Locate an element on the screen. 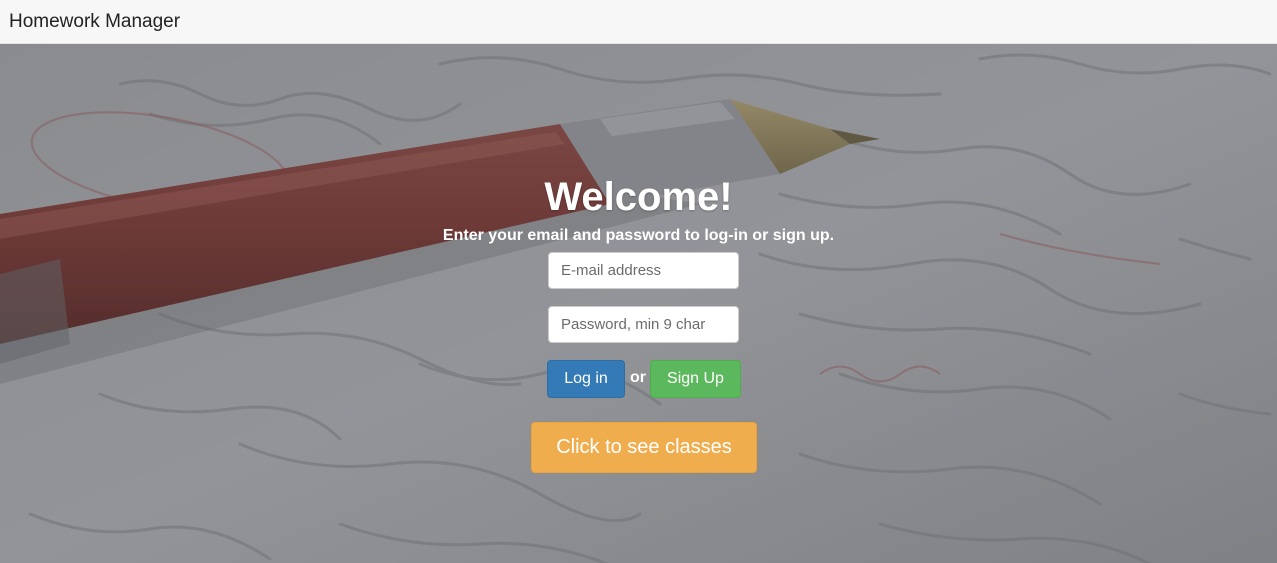 Image resolution: width=1277 pixels, height=563 pixels. password-input is located at coordinates (643, 324).